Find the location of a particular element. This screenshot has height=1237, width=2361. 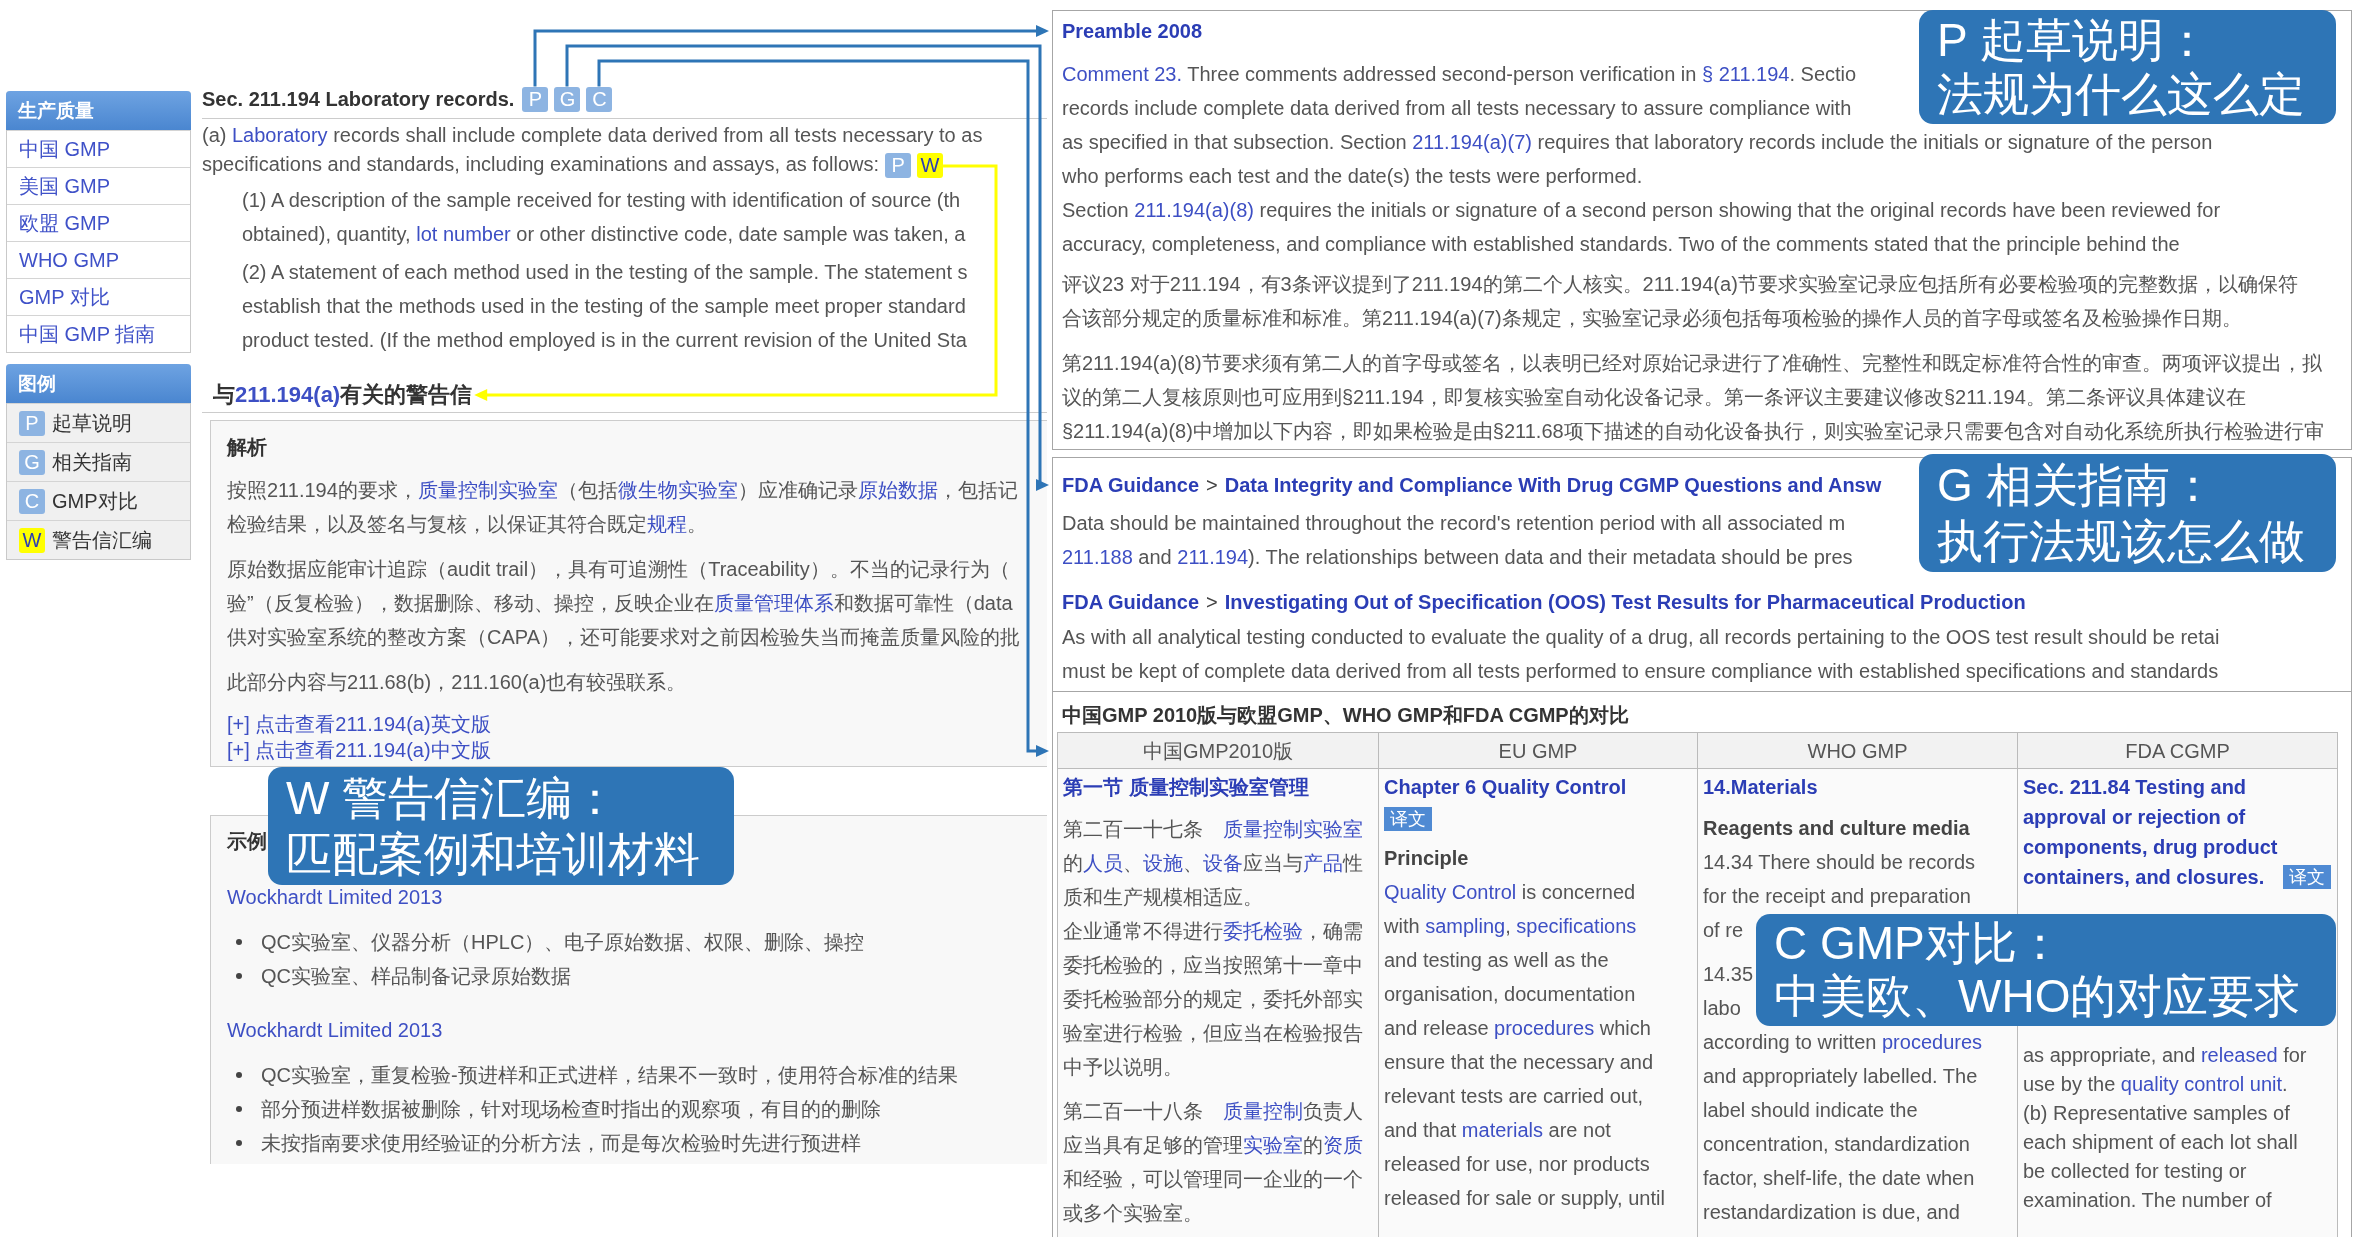

text-link: 规程 is located at coordinates (667, 524).